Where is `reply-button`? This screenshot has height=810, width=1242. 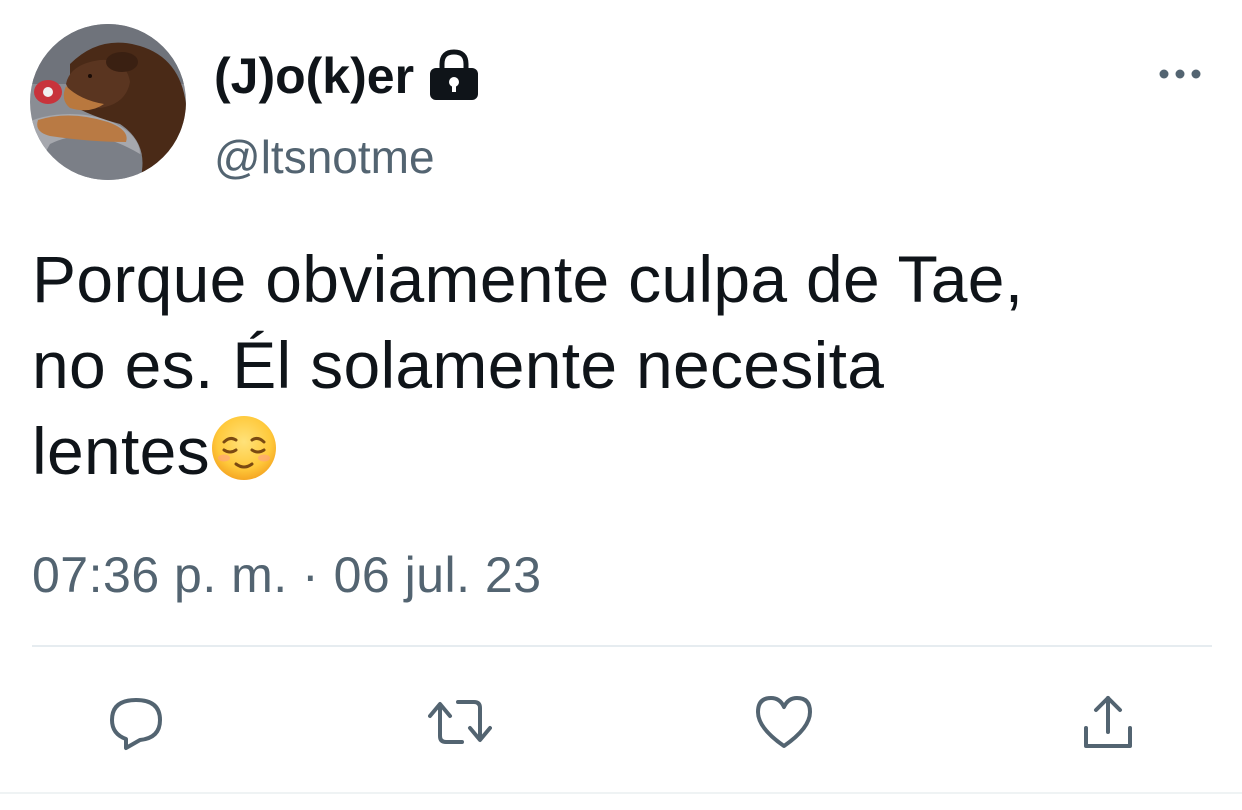 reply-button is located at coordinates (136, 722).